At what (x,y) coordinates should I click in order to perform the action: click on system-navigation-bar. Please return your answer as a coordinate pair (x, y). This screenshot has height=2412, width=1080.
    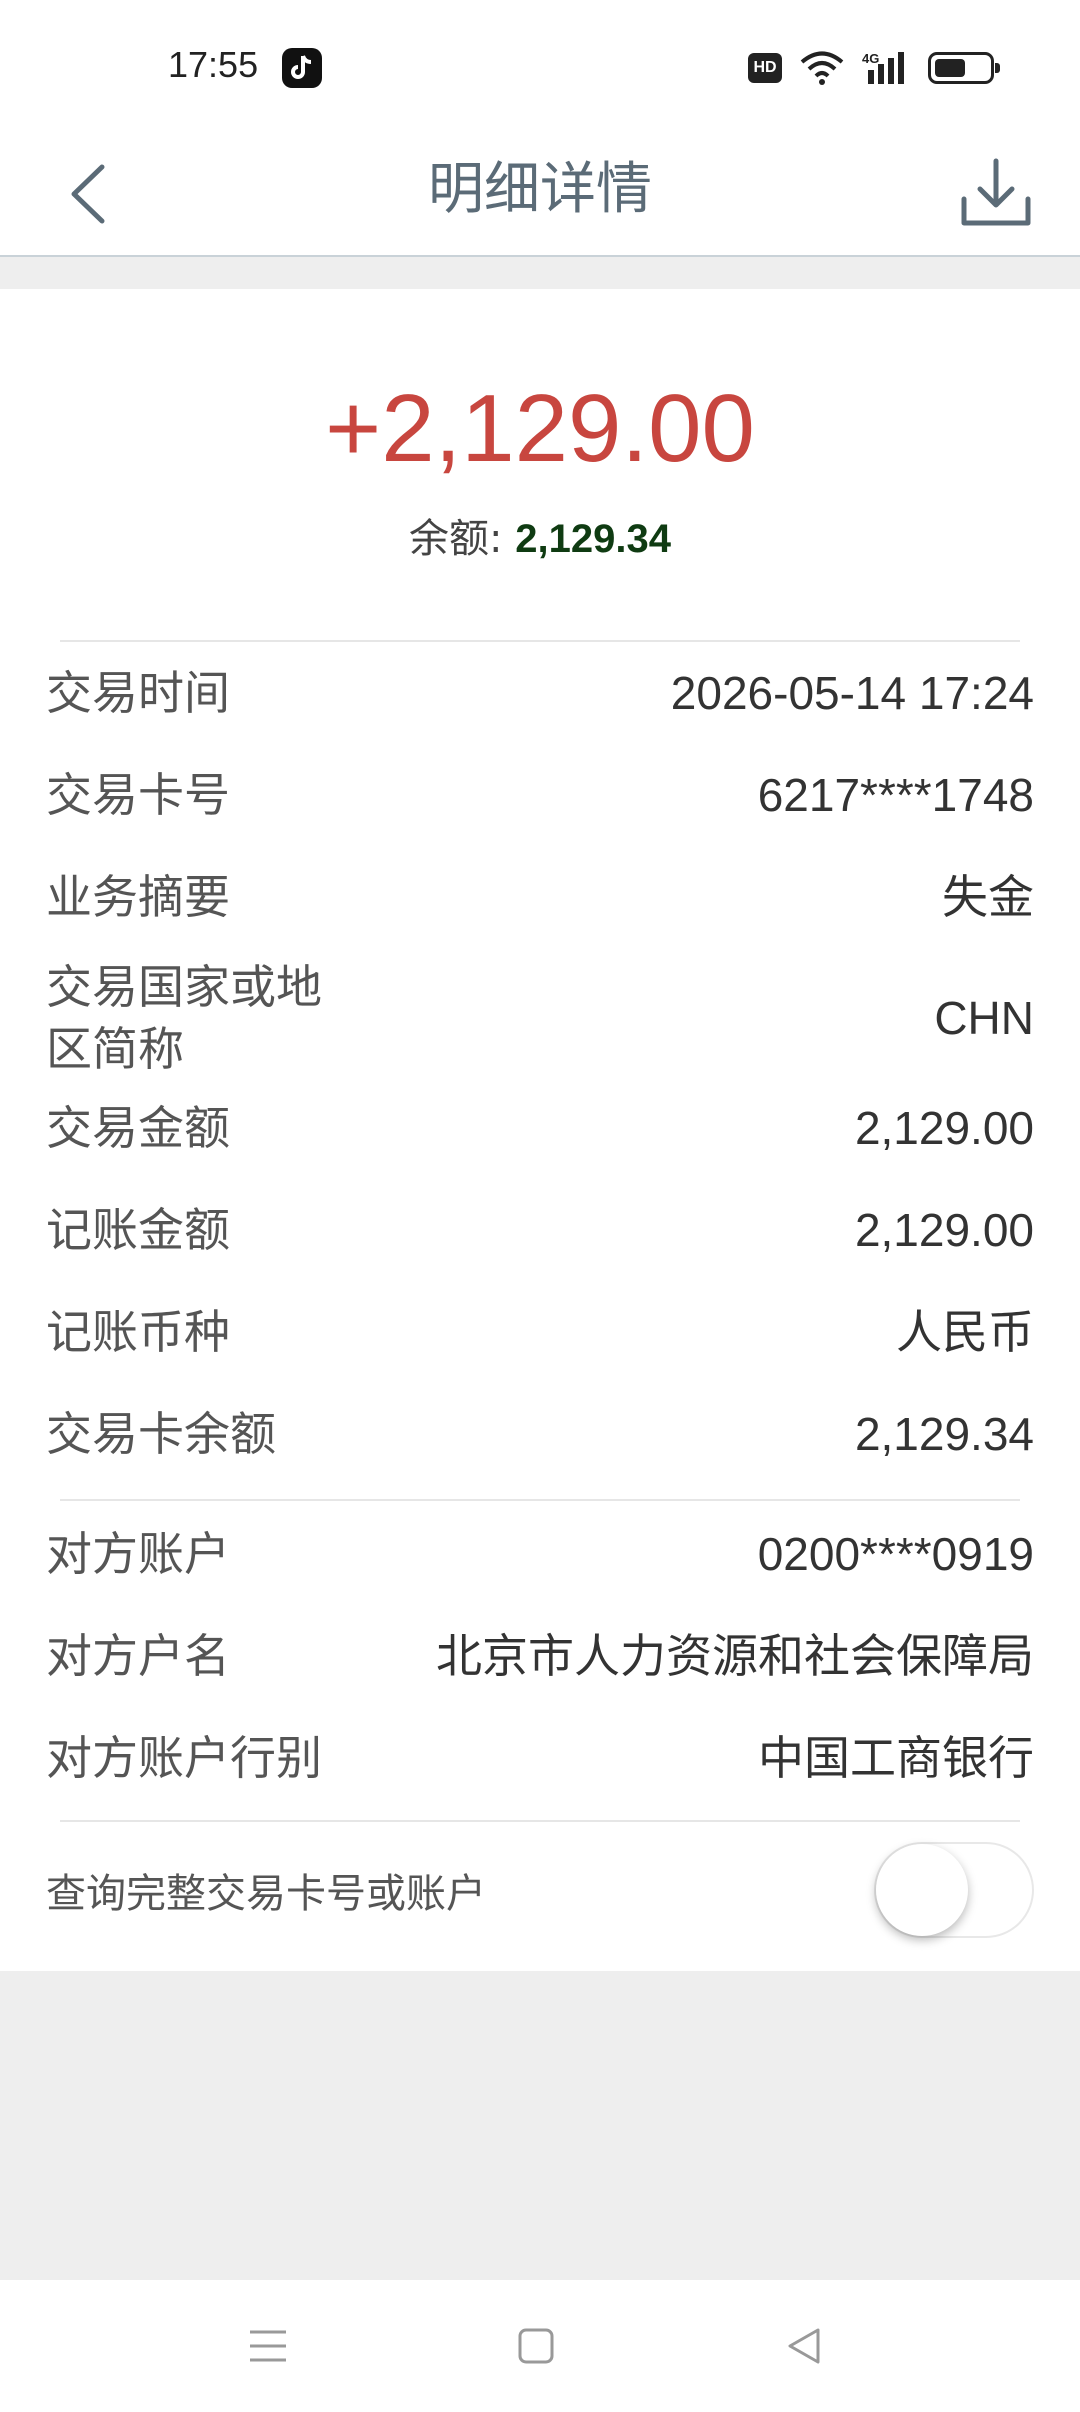
    Looking at the image, I should click on (540, 2346).